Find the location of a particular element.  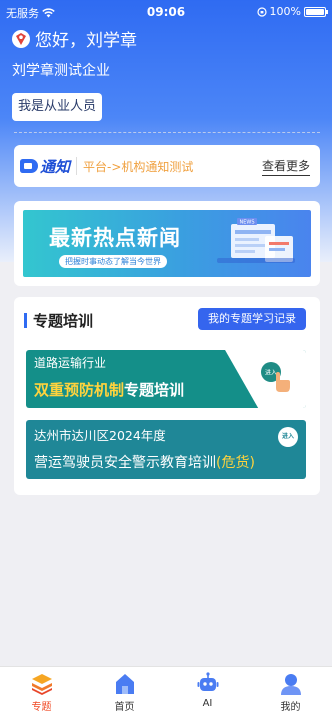

notice-logo: 通知 is located at coordinates (45, 166).